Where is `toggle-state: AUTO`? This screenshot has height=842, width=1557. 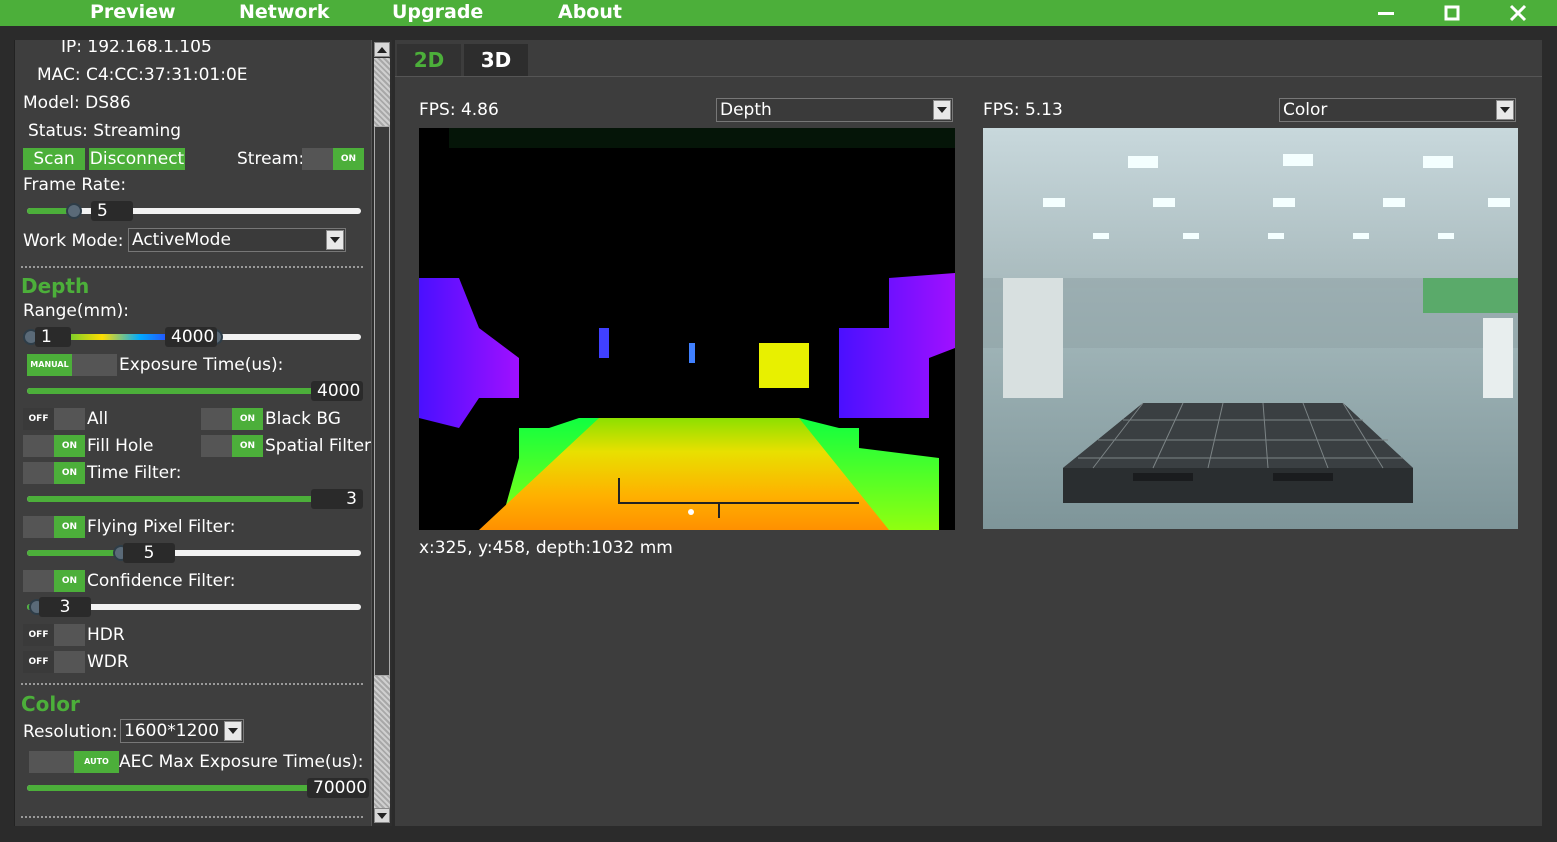 toggle-state: AUTO is located at coordinates (96, 762).